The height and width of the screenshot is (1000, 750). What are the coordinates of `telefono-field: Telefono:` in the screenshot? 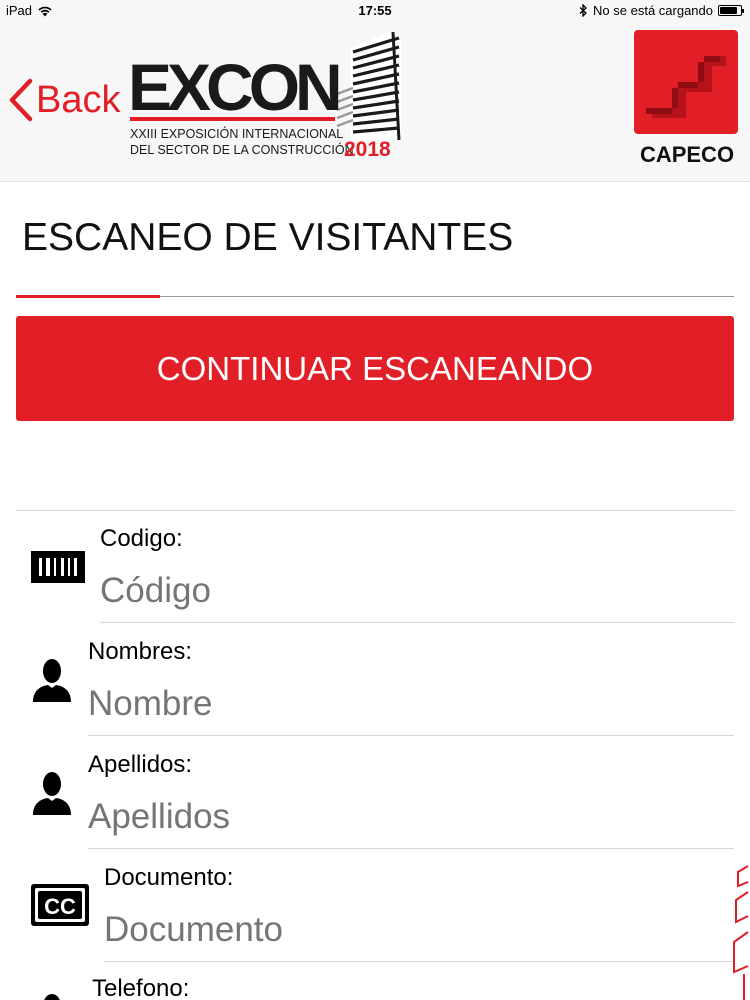 It's located at (375, 981).